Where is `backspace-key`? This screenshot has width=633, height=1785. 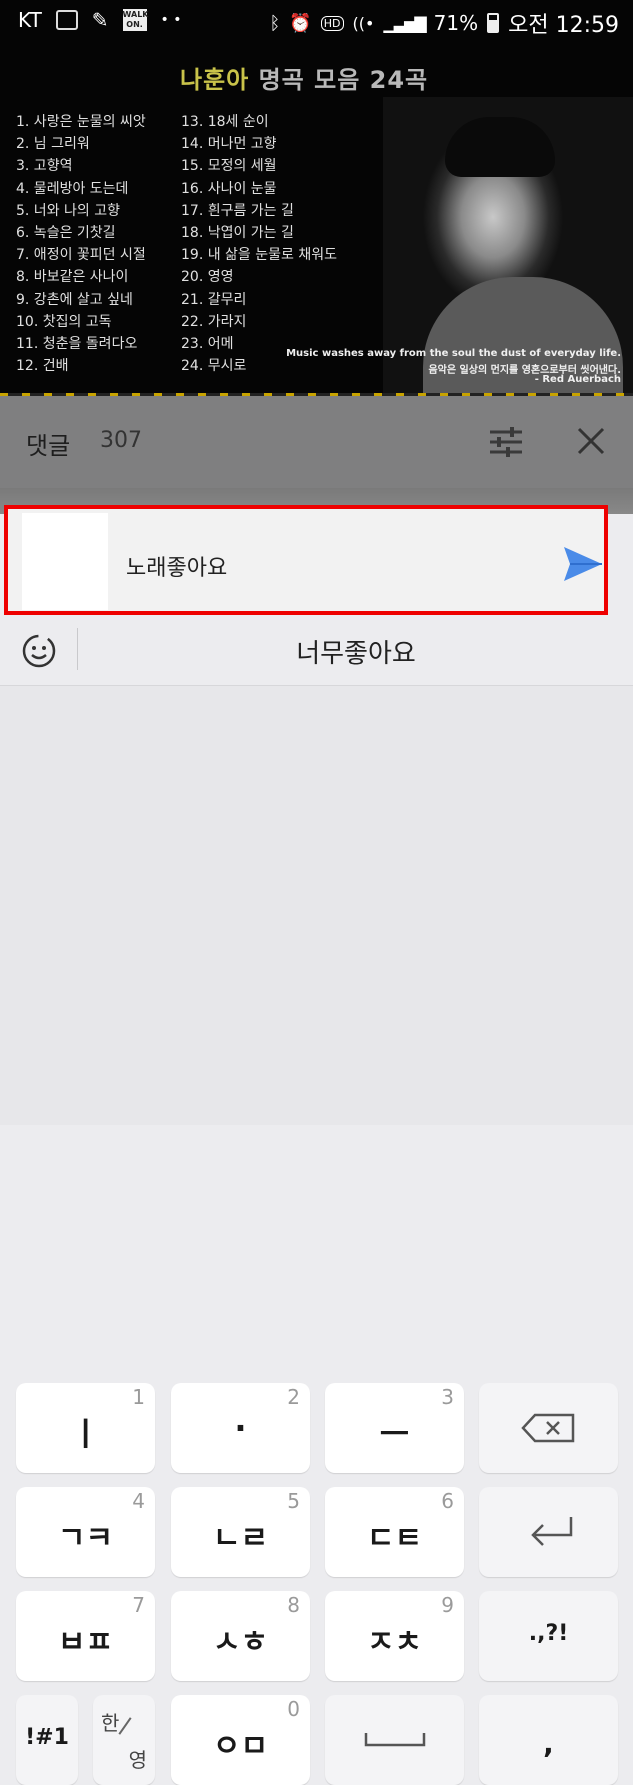
backspace-key is located at coordinates (548, 1428).